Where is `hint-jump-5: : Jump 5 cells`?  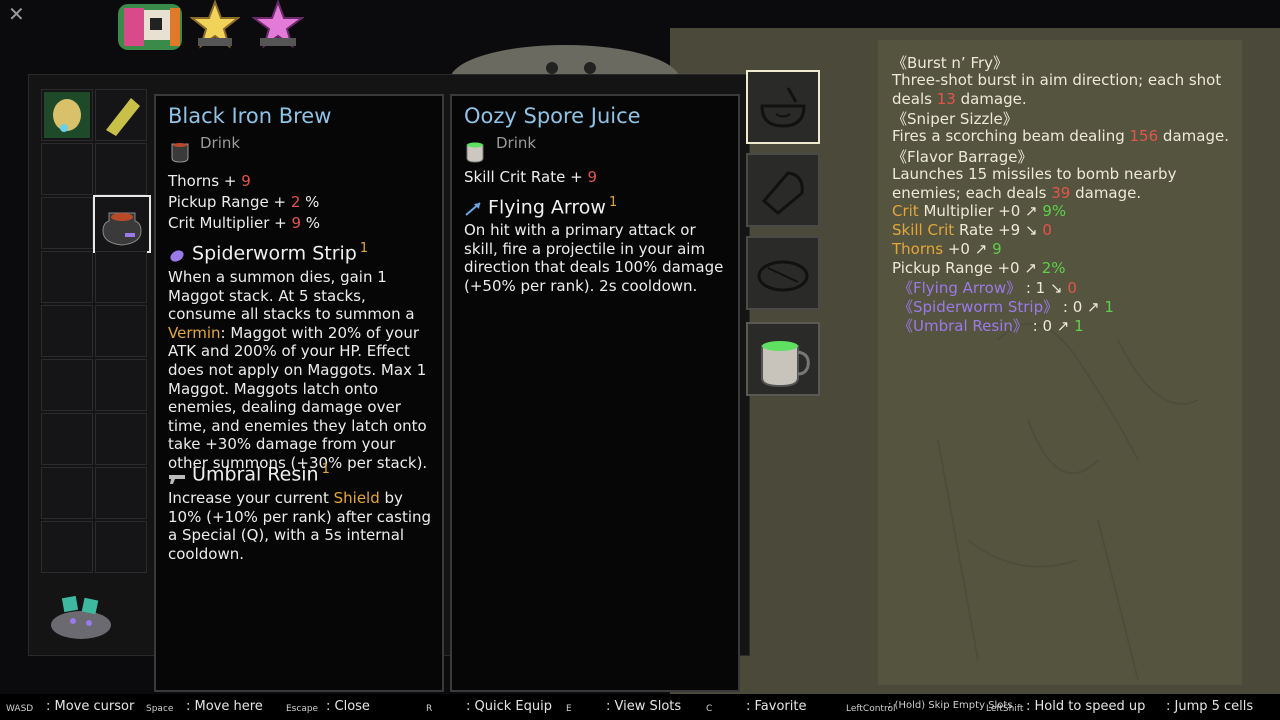 hint-jump-5: : Jump 5 cells is located at coordinates (1210, 706).